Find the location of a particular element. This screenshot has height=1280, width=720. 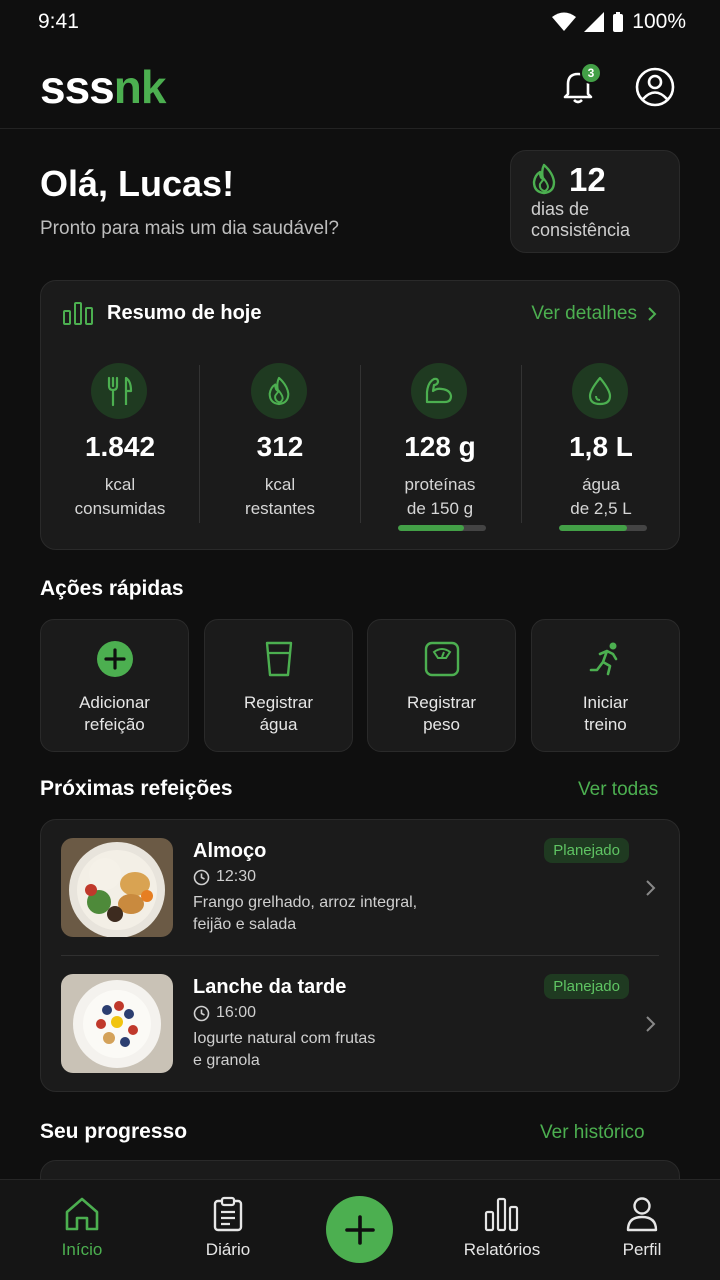

stat-value: 1,8 L is located at coordinates (601, 446).